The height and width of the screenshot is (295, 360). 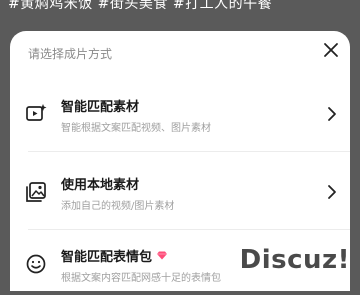 I want to click on close-button, so click(x=331, y=50).